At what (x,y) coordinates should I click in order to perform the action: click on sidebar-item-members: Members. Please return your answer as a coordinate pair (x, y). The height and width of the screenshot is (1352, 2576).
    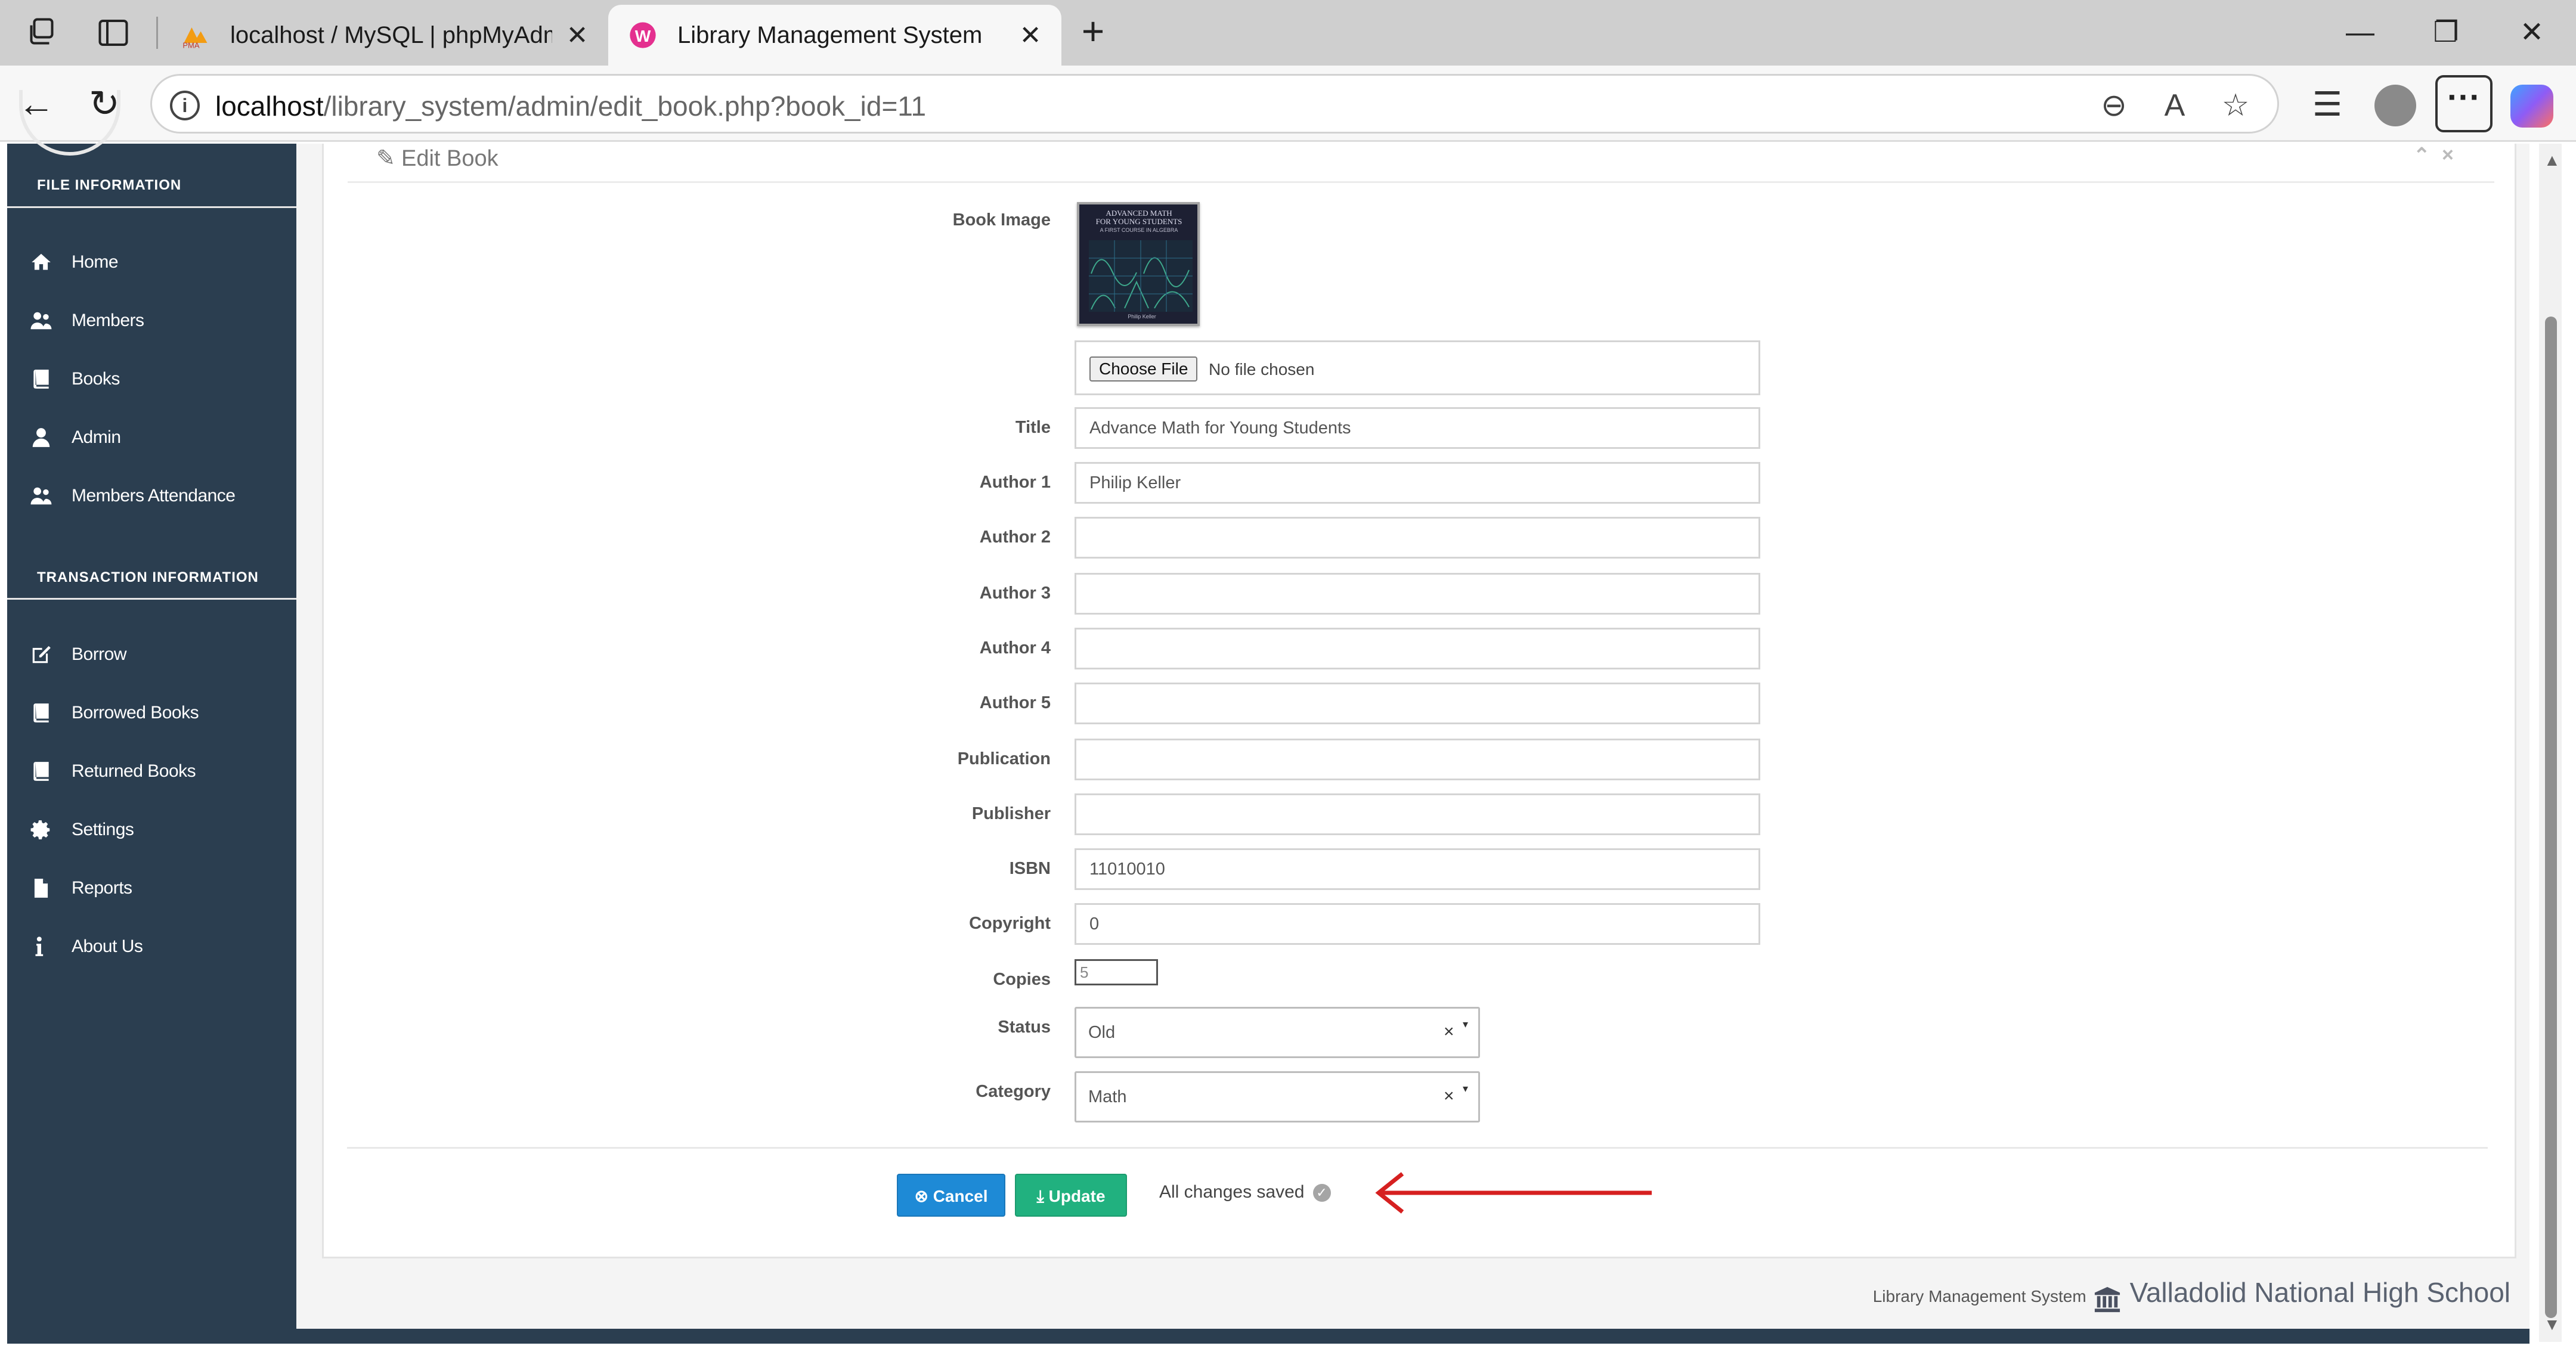
    Looking at the image, I should click on (87, 321).